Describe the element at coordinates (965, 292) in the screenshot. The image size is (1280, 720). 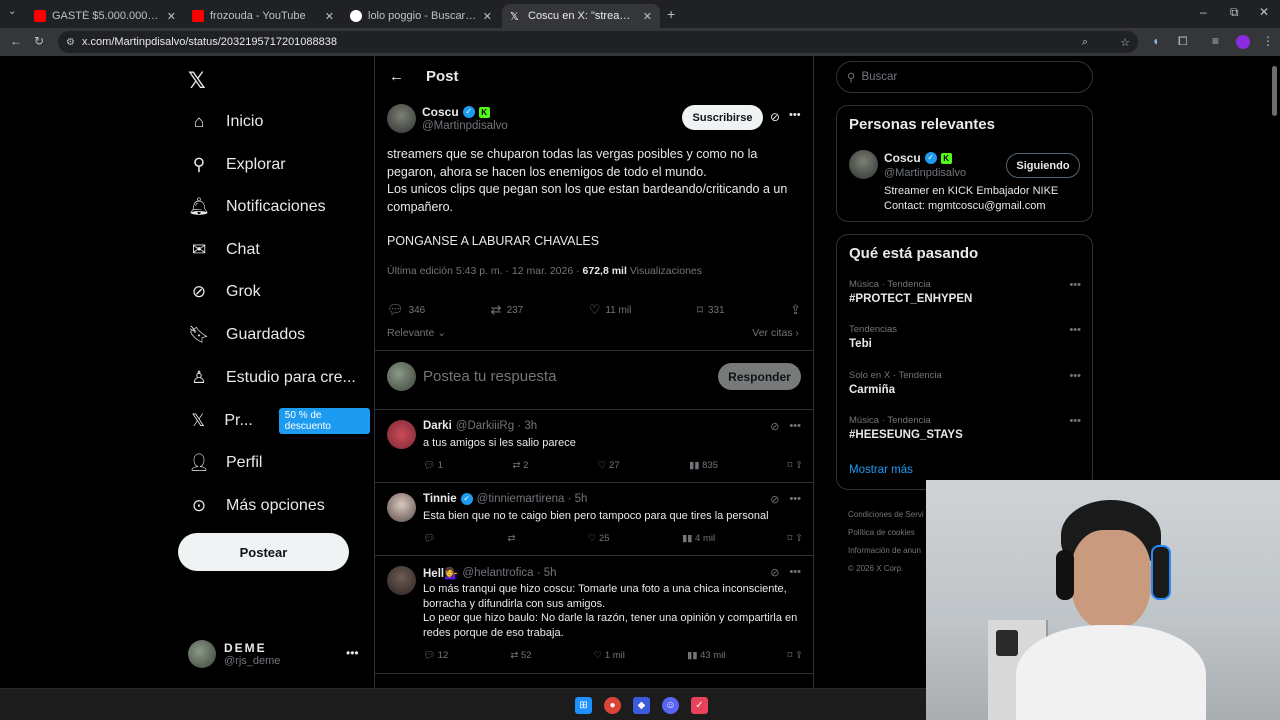
I see `trend-item: Música · Tendencia #PROTECT_ENHYPEN •••` at that location.